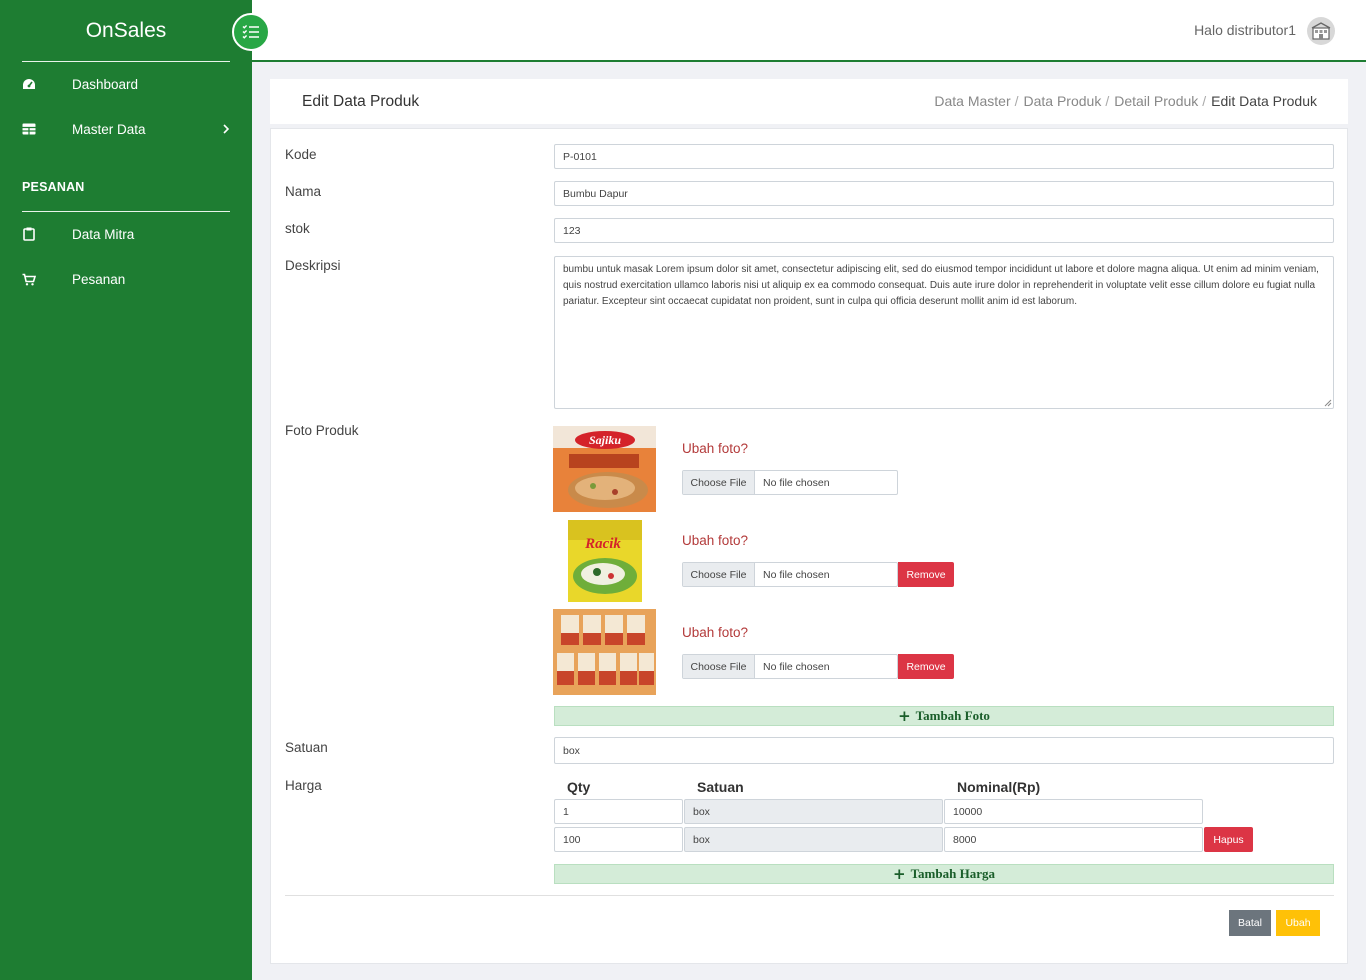 The width and height of the screenshot is (1366, 980). I want to click on nama-input: Bumbu Dapur, so click(944, 193).